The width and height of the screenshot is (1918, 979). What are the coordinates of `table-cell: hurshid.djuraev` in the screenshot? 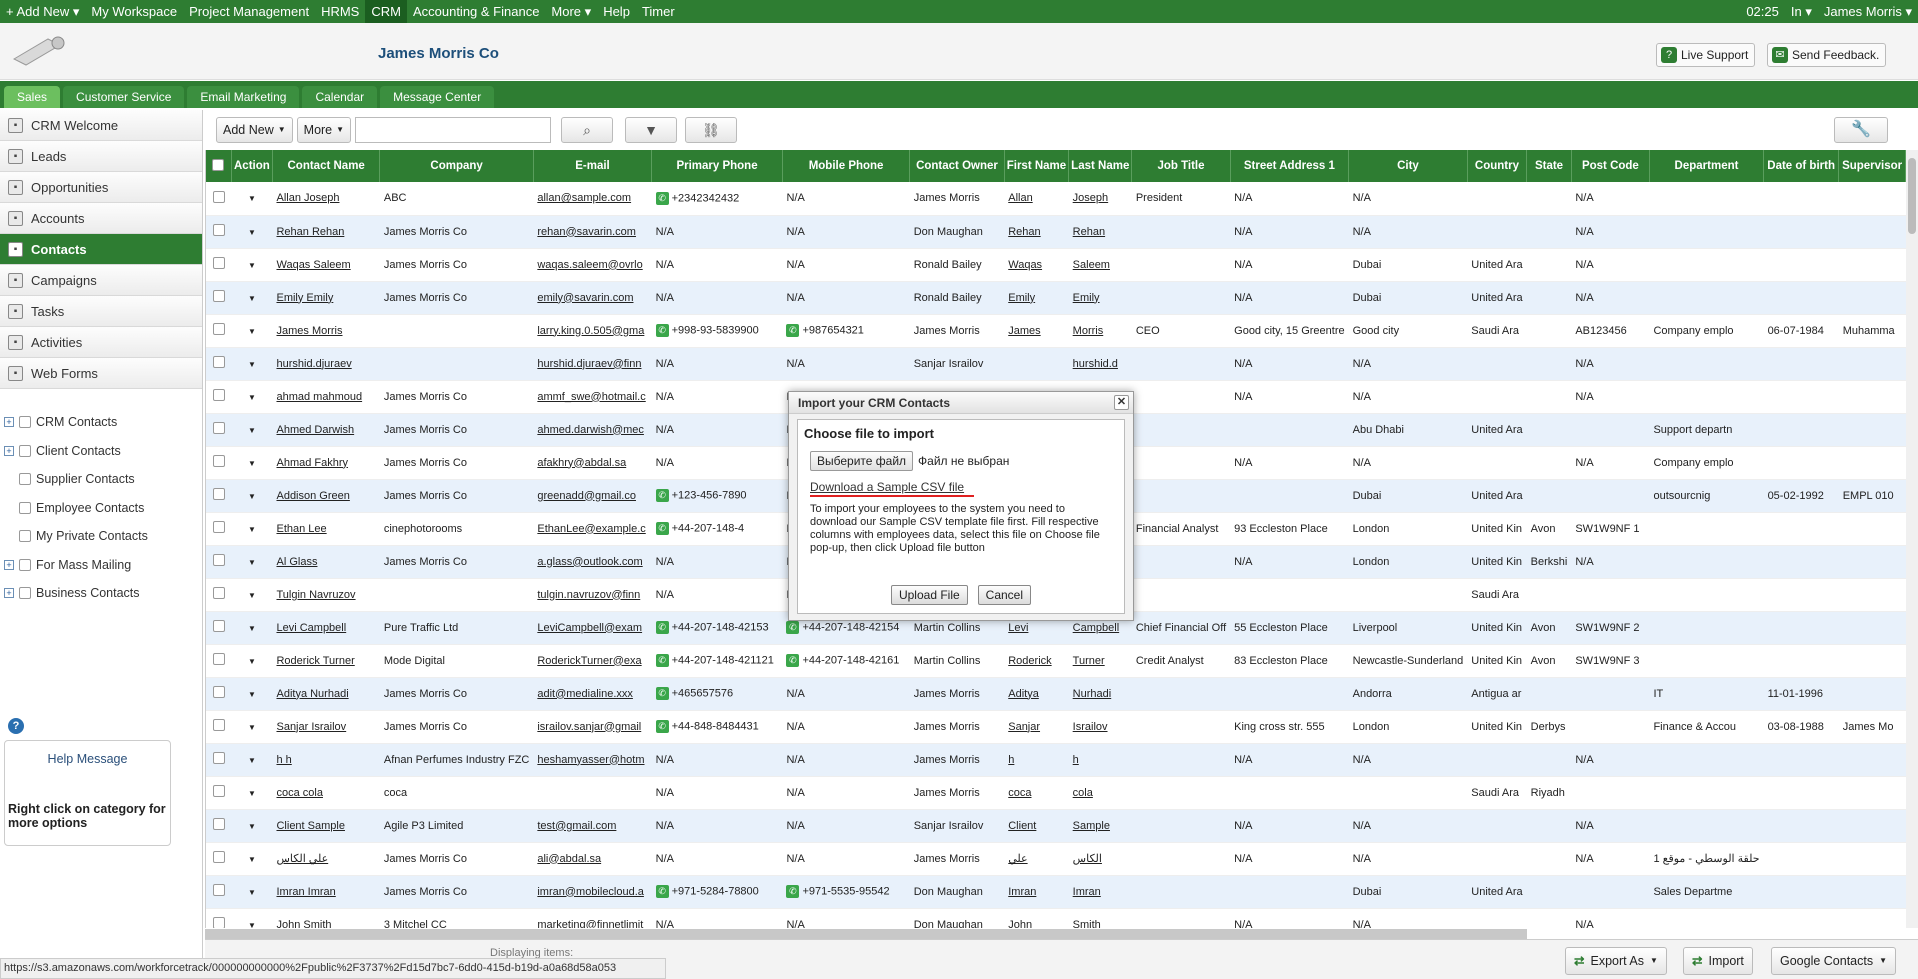 It's located at (326, 364).